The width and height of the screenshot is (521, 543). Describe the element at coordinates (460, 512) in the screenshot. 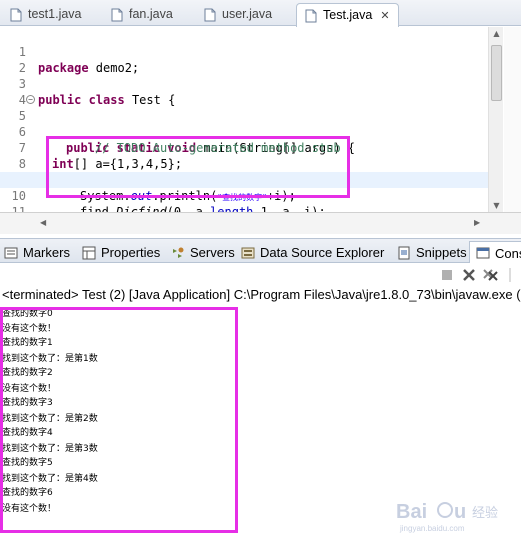

I see `svg-text: u` at that location.